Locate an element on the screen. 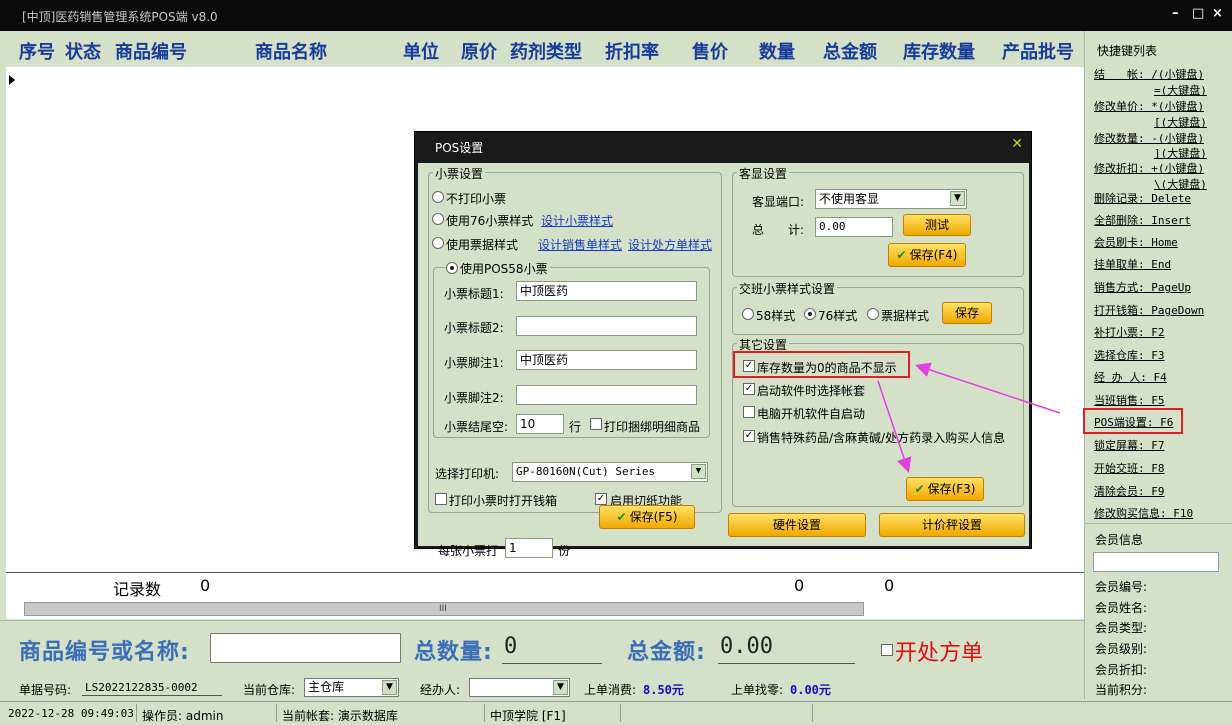  annotation-arrows is located at coordinates (969, 417).